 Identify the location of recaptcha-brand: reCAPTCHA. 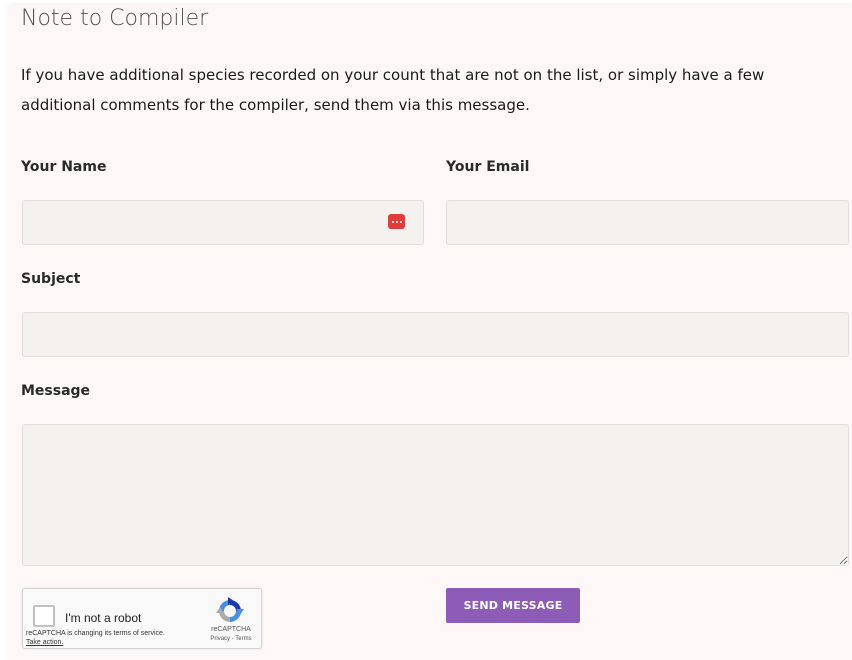
(231, 629).